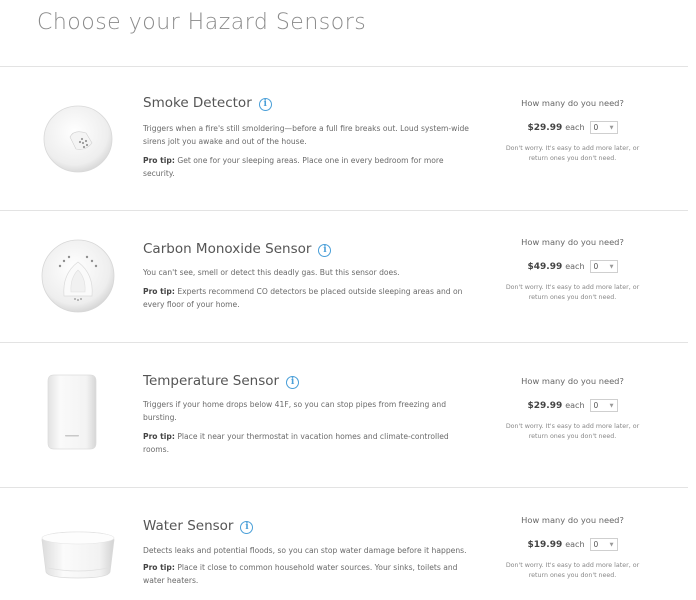 The width and height of the screenshot is (696, 600). I want to click on price-row: $19.99 each 0 ▼, so click(572, 544).